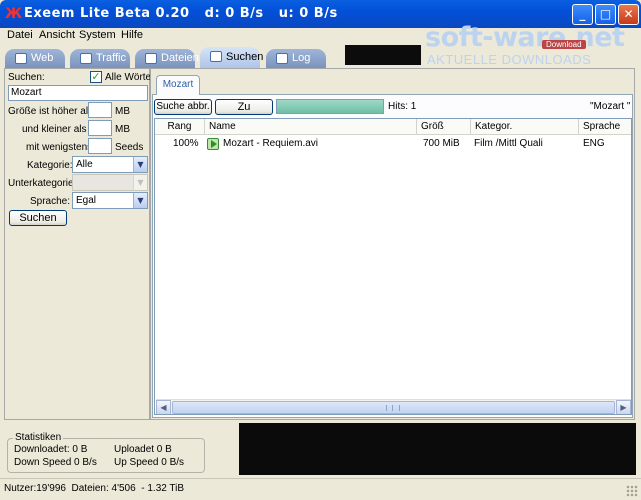  What do you see at coordinates (311, 127) in the screenshot?
I see `column-name: Name` at bounding box center [311, 127].